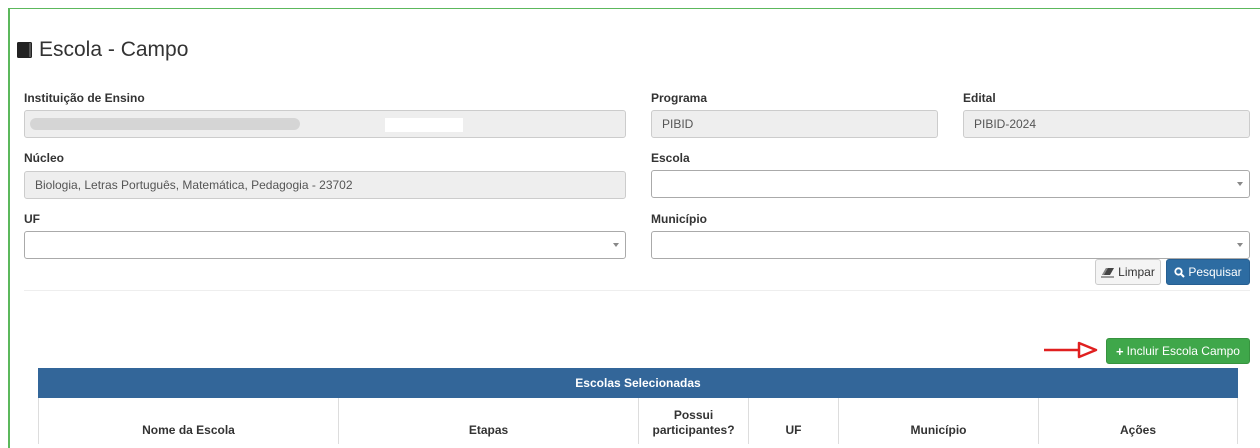  Describe the element at coordinates (1071, 350) in the screenshot. I see `annotation-arrow-icon` at that location.